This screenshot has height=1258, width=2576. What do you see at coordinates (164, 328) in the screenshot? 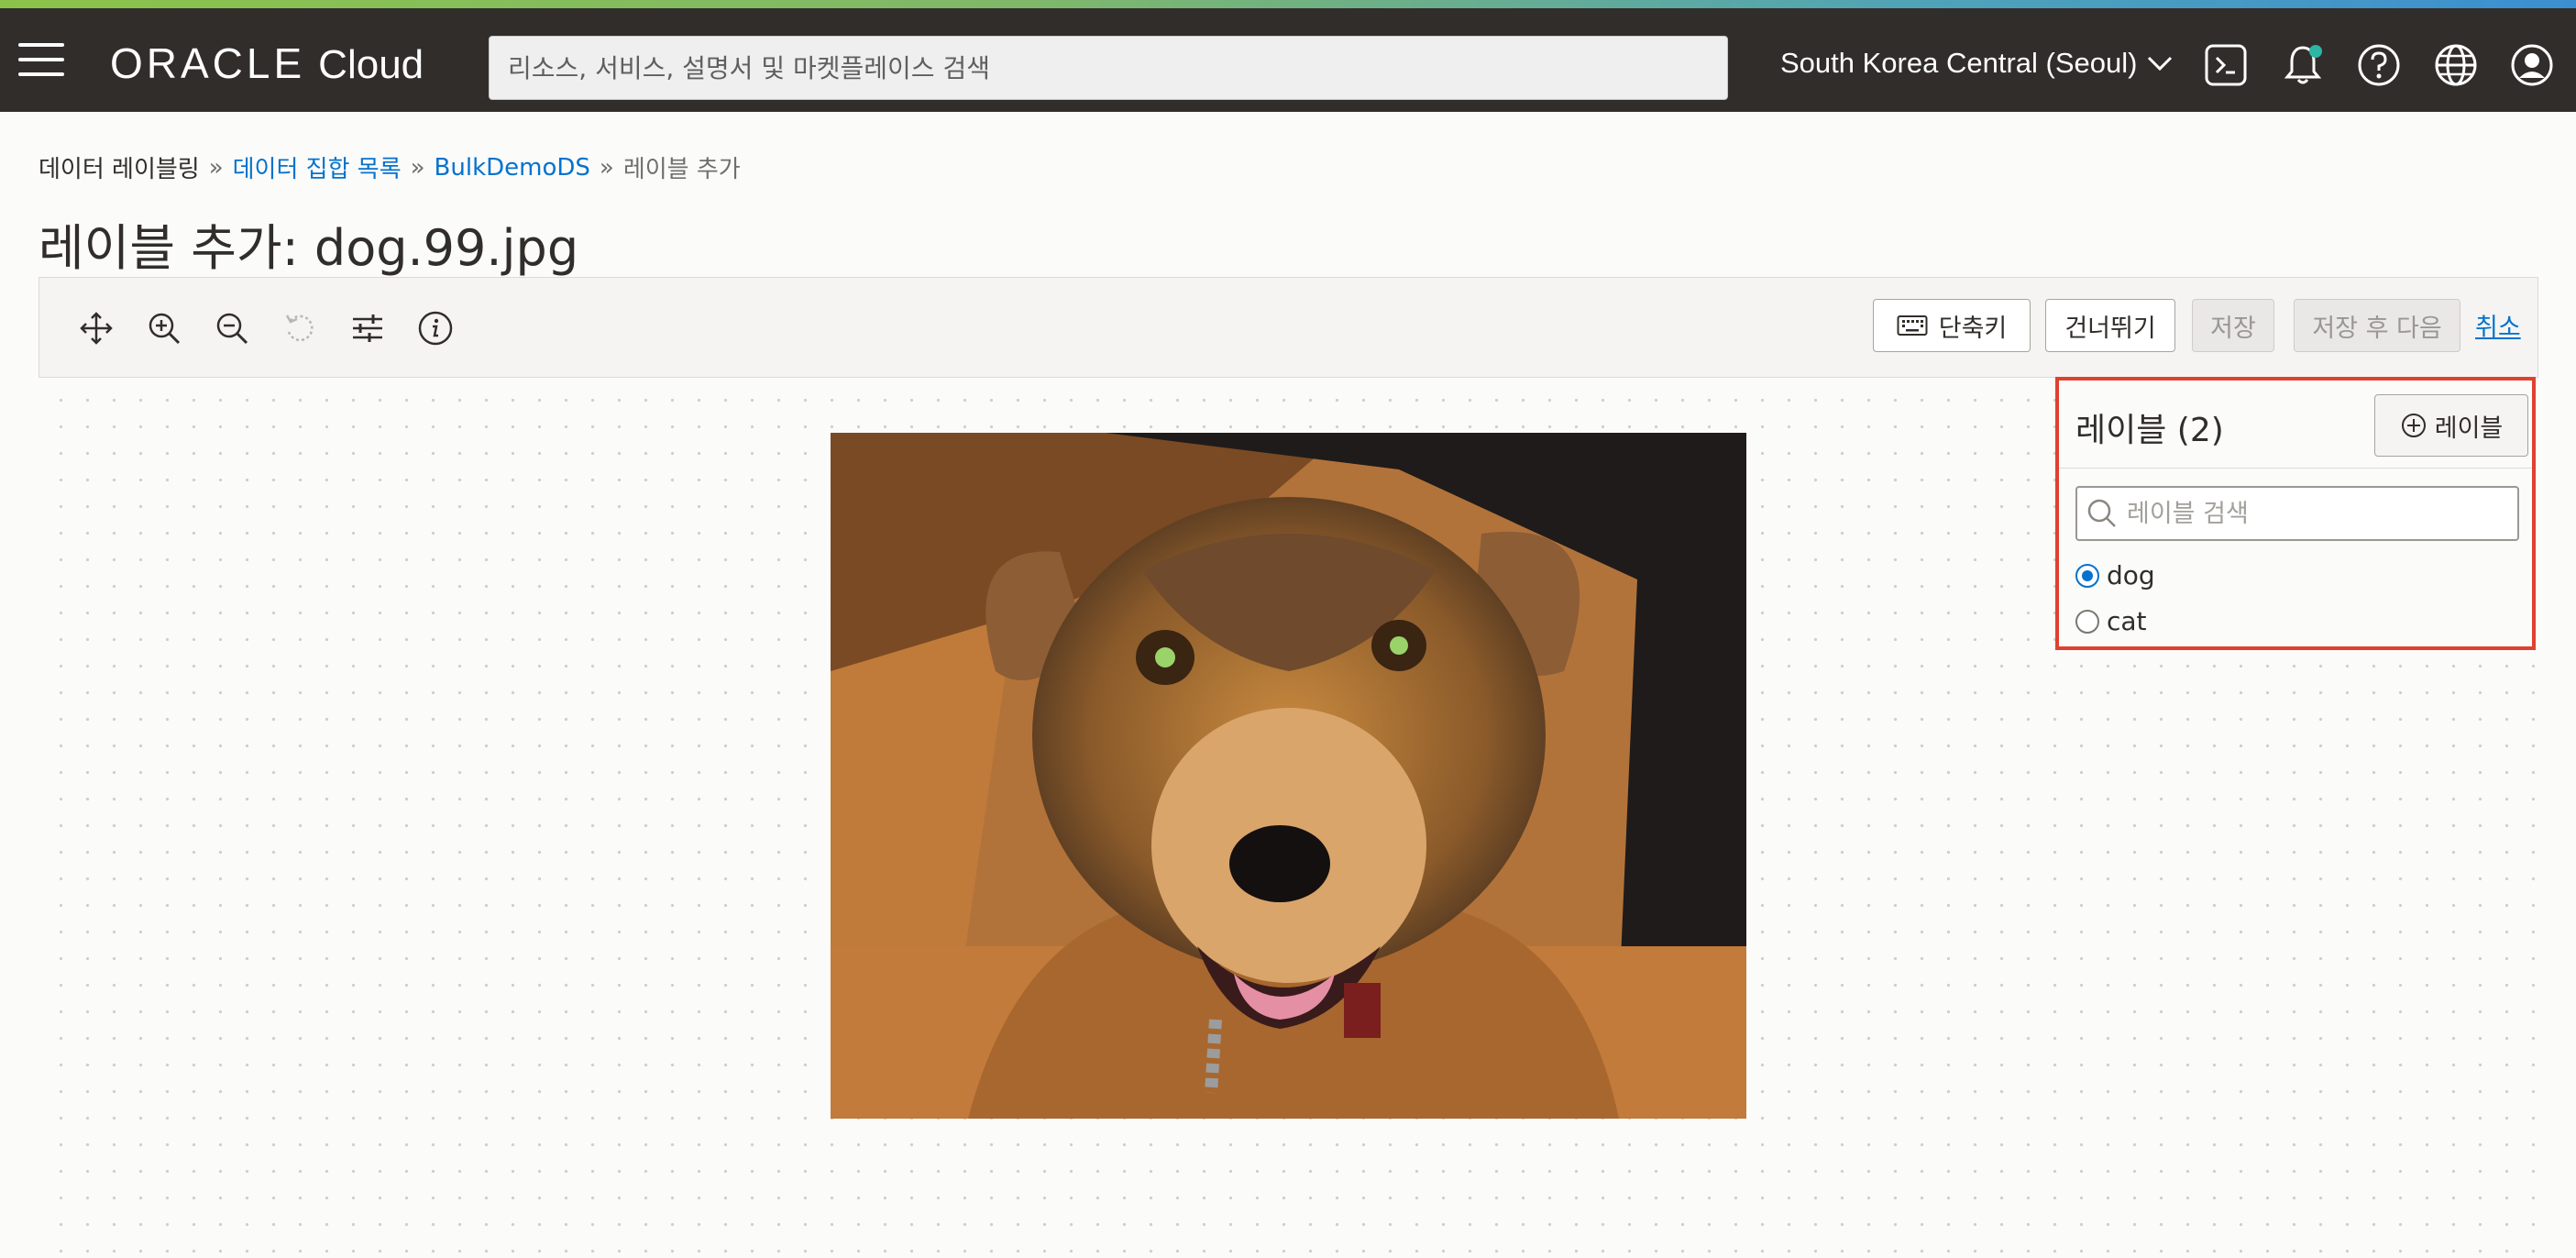
I see `zoom-in-icon` at bounding box center [164, 328].